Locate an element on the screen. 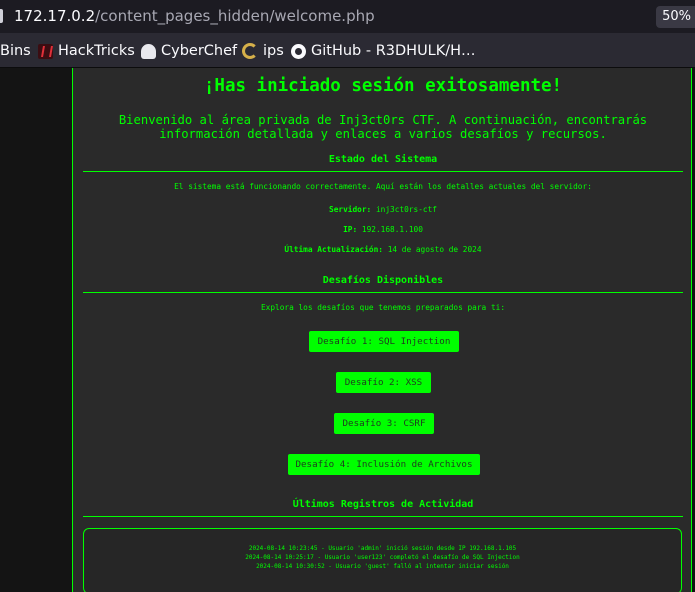  bookmark-label: Bins is located at coordinates (15, 51).